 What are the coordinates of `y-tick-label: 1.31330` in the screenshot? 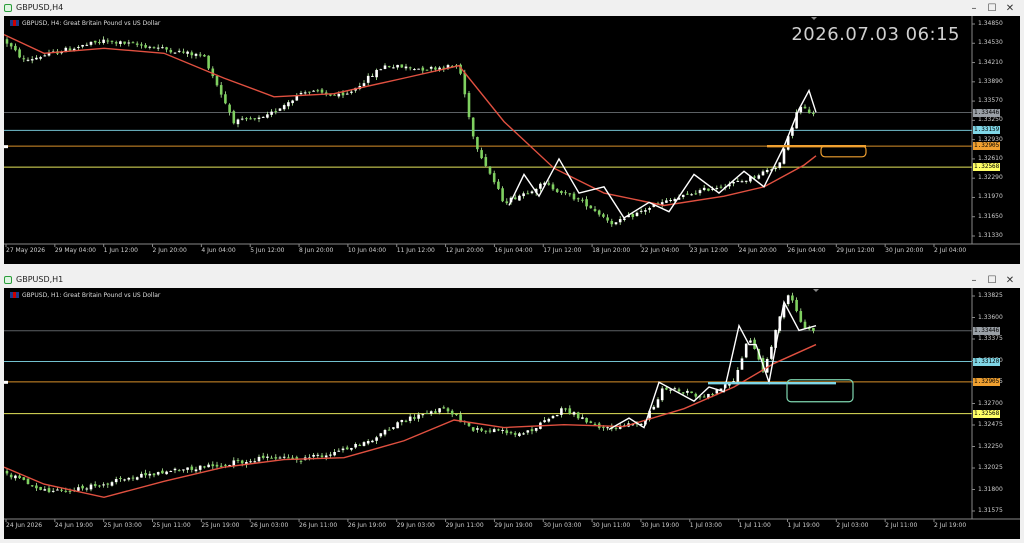 It's located at (990, 235).